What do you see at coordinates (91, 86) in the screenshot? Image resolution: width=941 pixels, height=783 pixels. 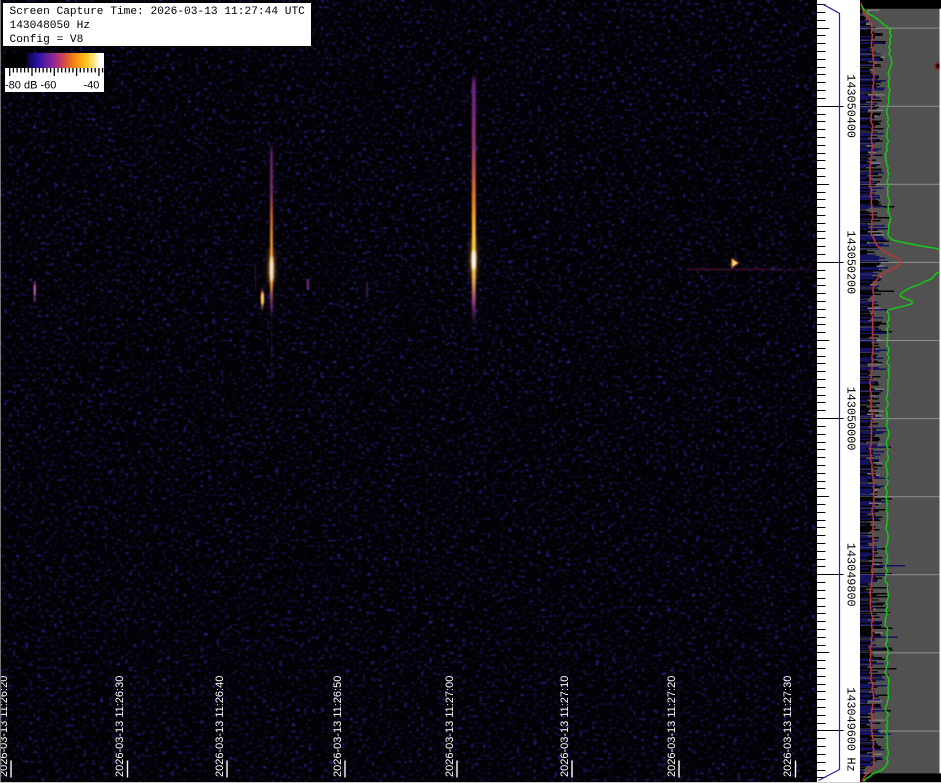 I see `svg-text: -40` at bounding box center [91, 86].